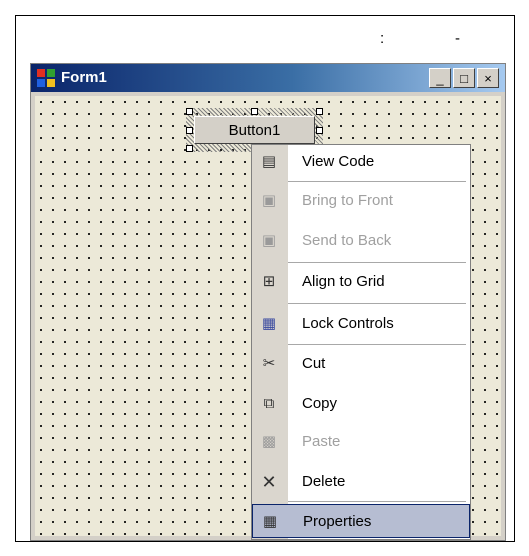 This screenshot has height=556, width=529. What do you see at coordinates (338, 161) in the screenshot?
I see `menu-item-label: View Code` at bounding box center [338, 161].